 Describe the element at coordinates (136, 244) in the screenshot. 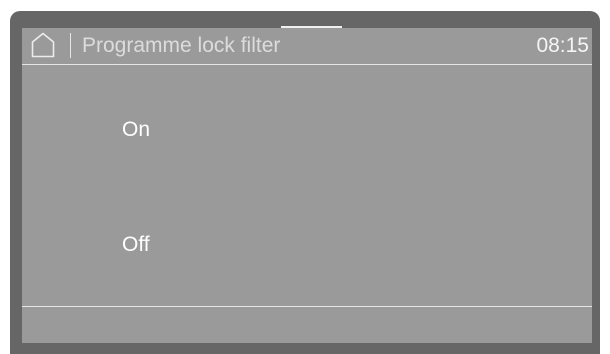

I see `option-off-label: Off` at that location.